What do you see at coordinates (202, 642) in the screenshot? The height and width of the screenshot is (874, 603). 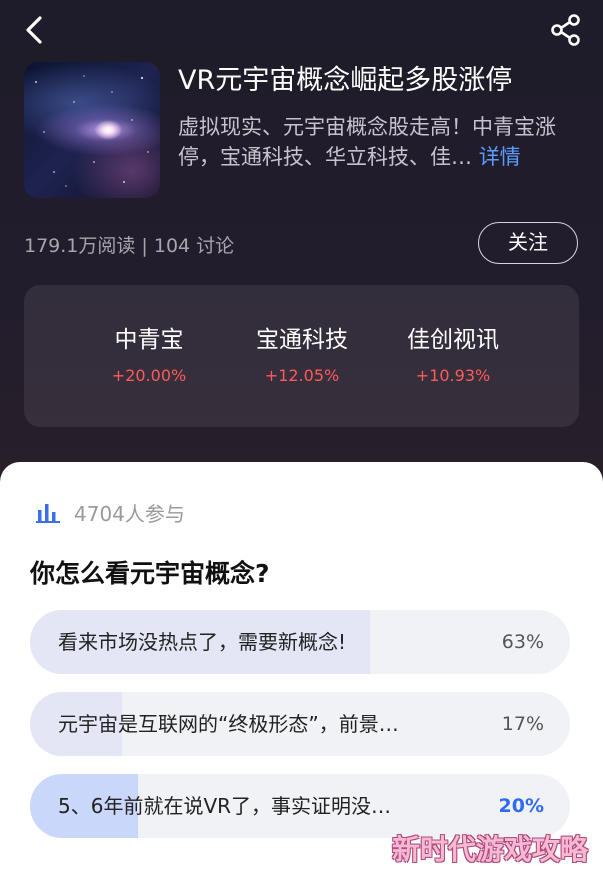 I see `poll-option-text: 看来市场没热点了，需要新概念!` at bounding box center [202, 642].